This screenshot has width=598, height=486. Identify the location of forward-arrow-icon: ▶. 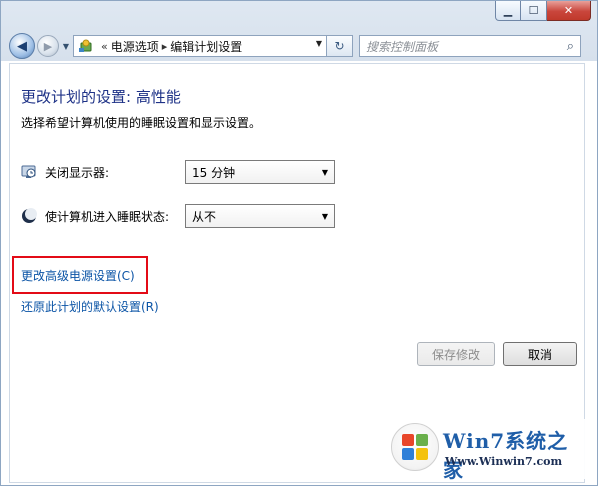
(48, 46).